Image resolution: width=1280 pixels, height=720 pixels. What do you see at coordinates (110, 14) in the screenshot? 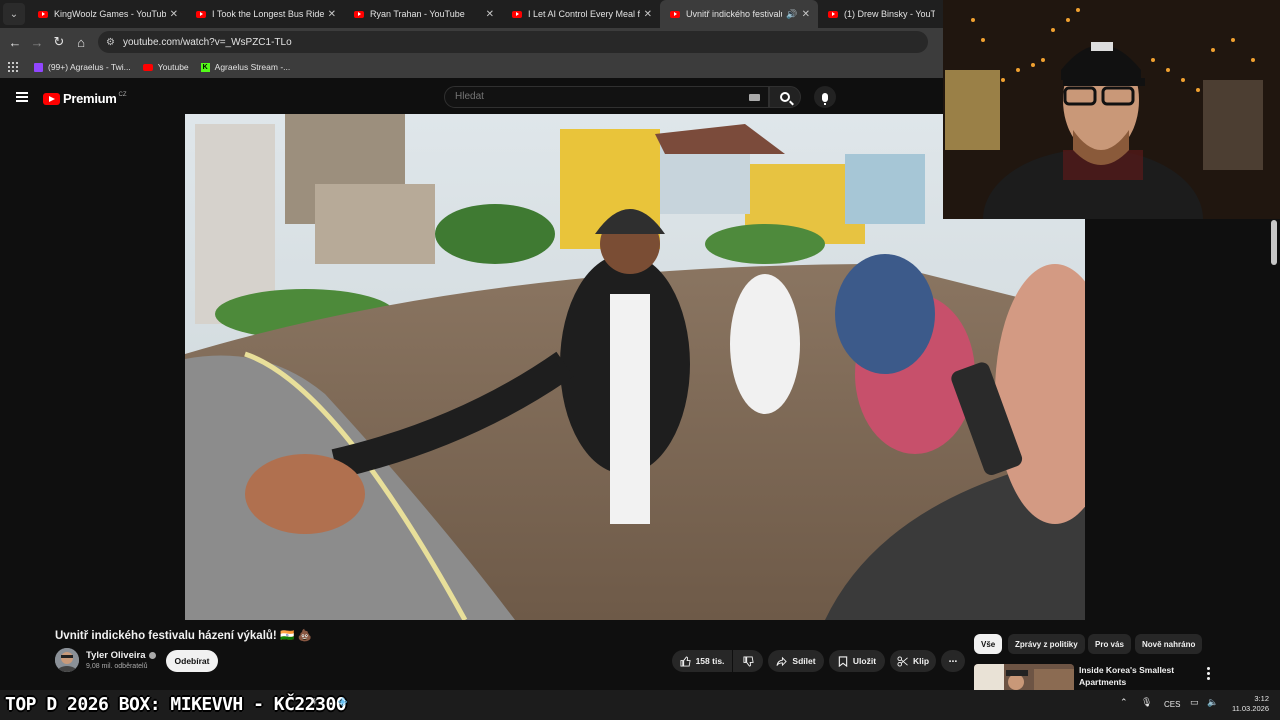
I see `tab-title: KingWoolz Games - YouTube` at bounding box center [110, 14].